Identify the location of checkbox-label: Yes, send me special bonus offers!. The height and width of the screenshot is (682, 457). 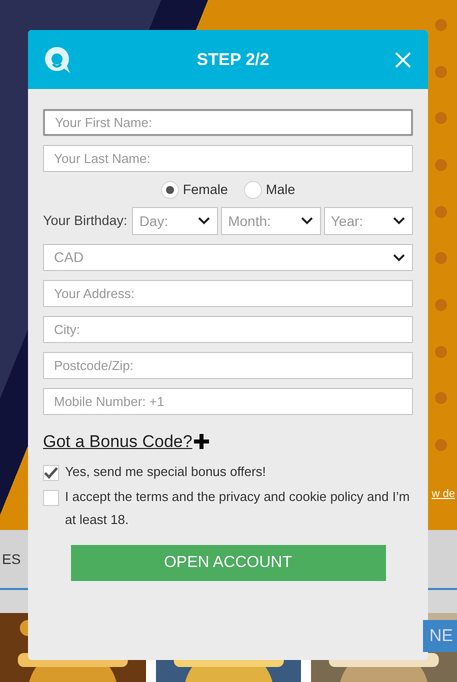
(165, 471).